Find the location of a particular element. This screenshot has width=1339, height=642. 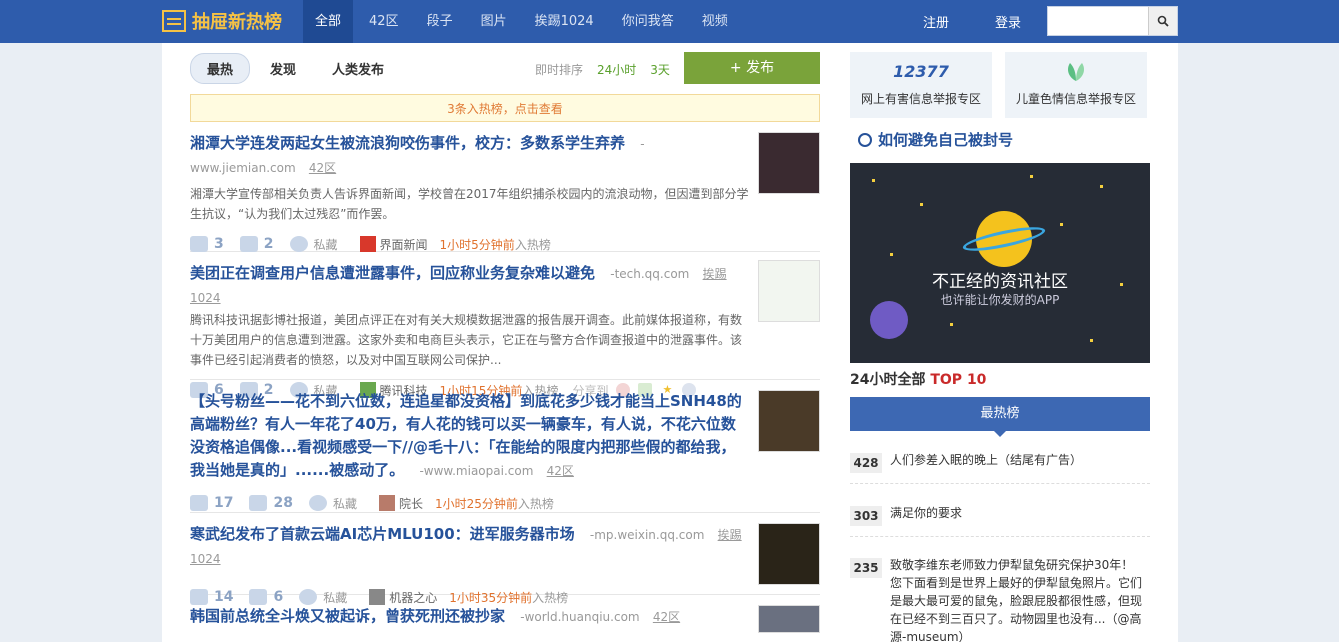

nav-item-qa: 你问我答 is located at coordinates (648, 21).